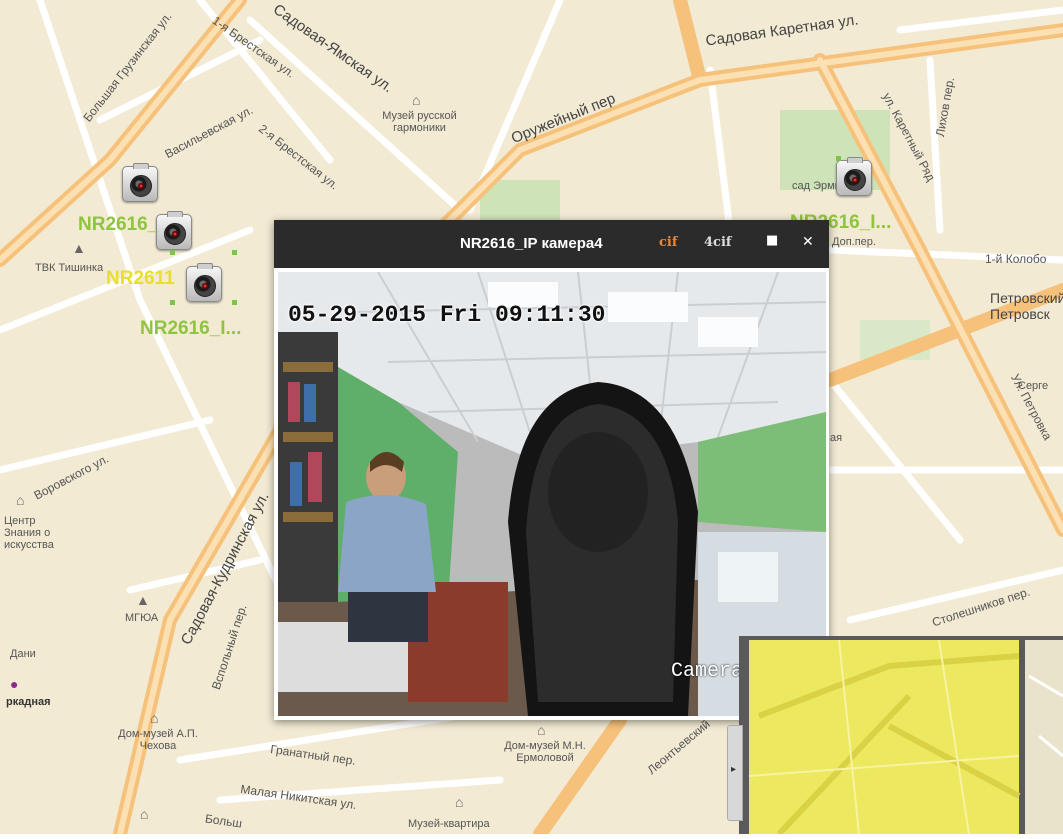 This screenshot has height=839, width=1063. Describe the element at coordinates (772, 240) in the screenshot. I see `maximize-icon: ■` at that location.